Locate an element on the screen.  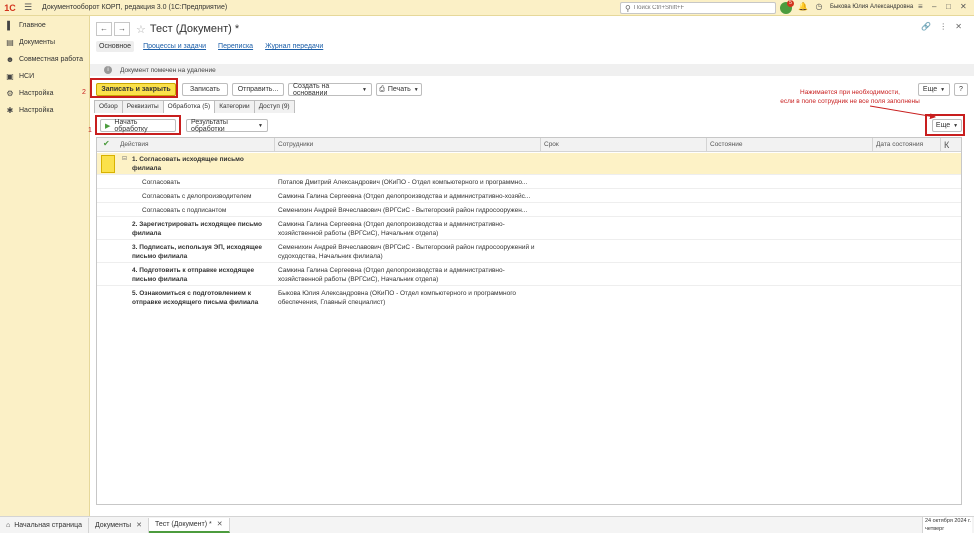
window-tab-label: Тест (Документ) * is located at coordinates (183, 524).